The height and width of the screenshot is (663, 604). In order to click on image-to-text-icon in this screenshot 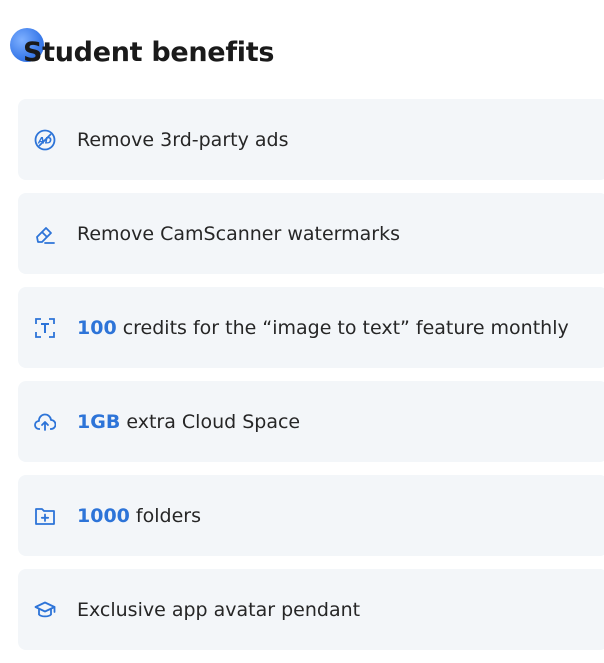, I will do `click(45, 328)`.